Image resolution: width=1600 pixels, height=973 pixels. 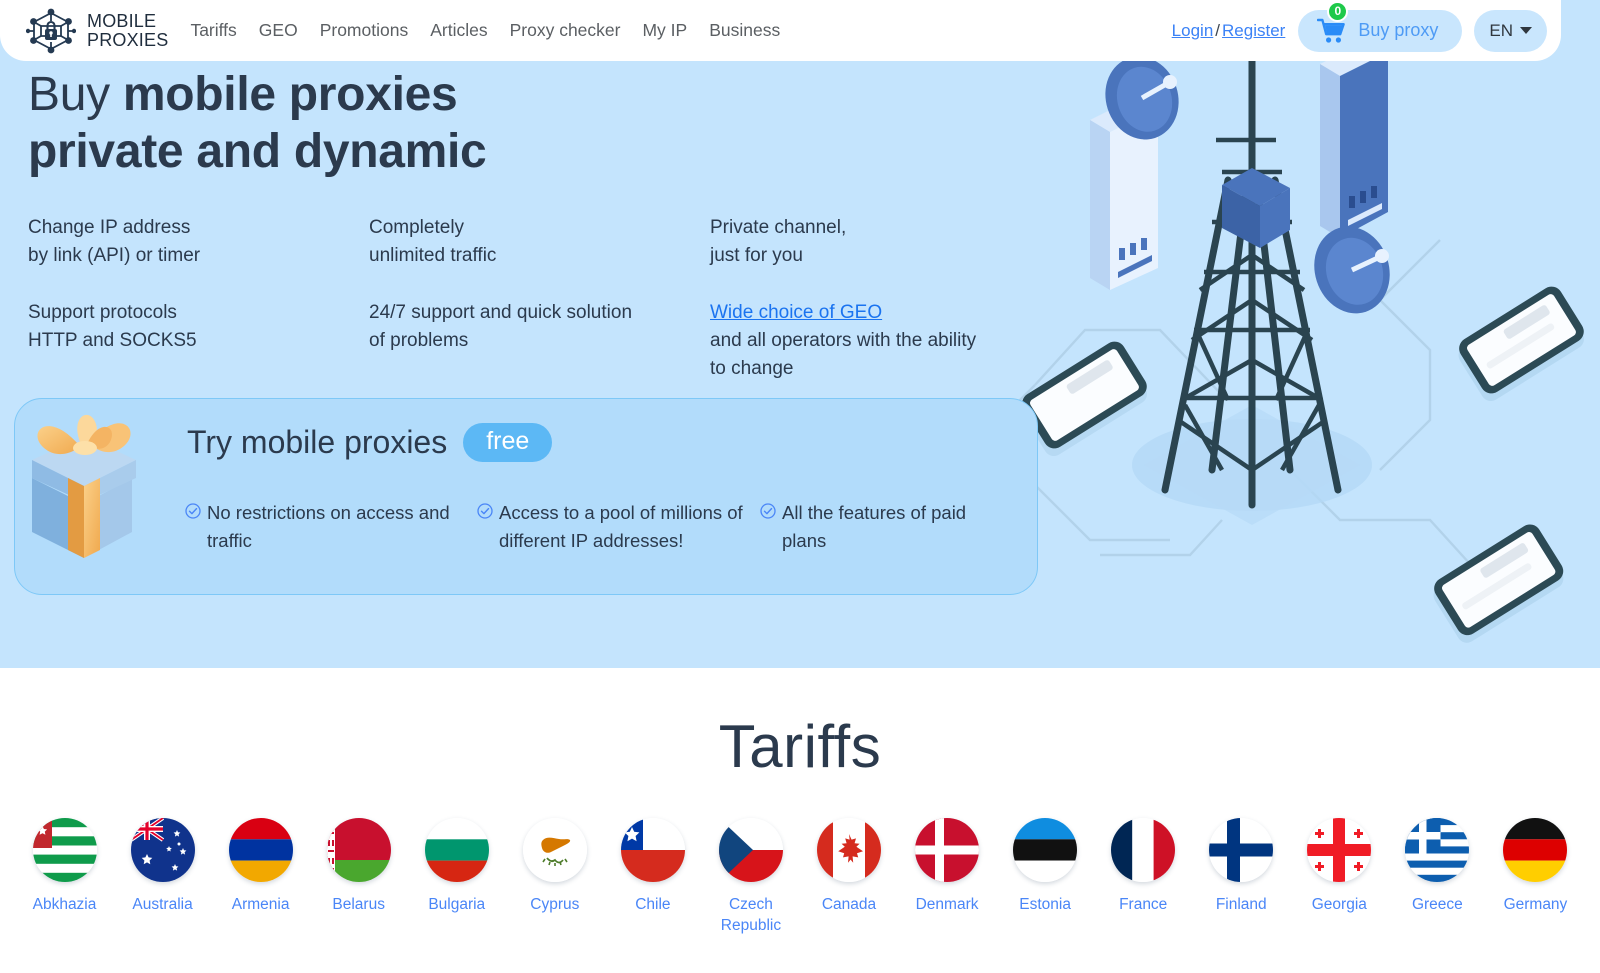 I want to click on language-label: EN, so click(x=1501, y=30).